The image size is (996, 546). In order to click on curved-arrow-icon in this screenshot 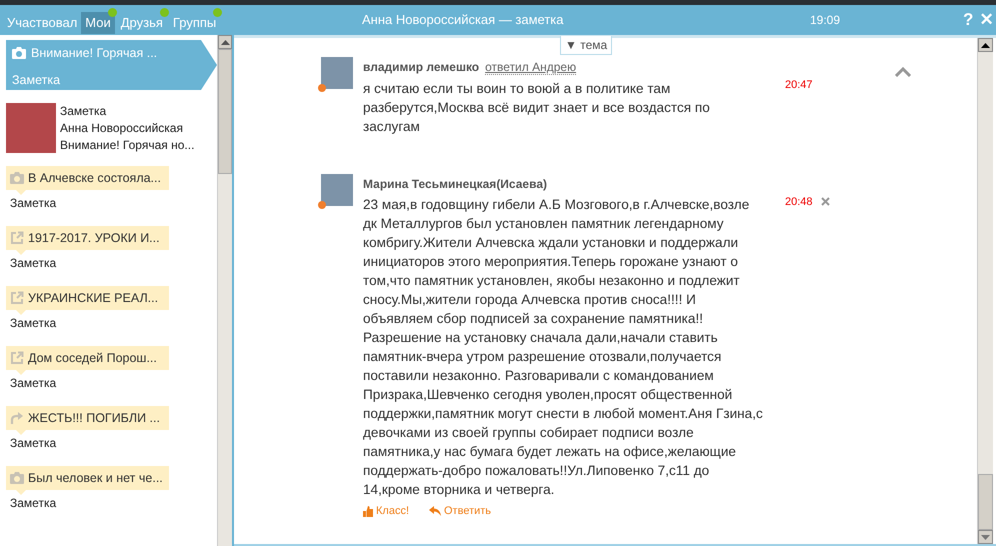, I will do `click(17, 418)`.